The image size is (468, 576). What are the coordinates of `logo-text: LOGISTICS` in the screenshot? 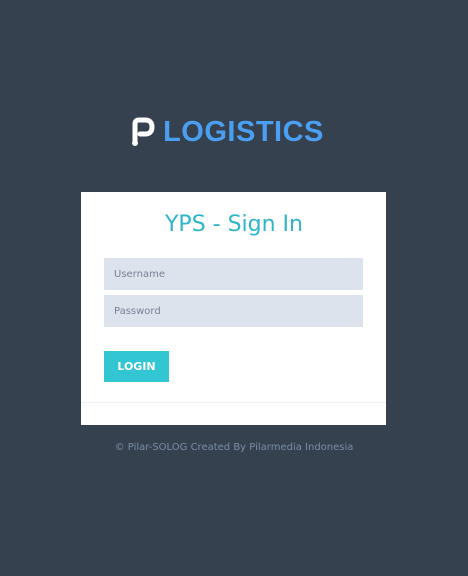 It's located at (243, 131).